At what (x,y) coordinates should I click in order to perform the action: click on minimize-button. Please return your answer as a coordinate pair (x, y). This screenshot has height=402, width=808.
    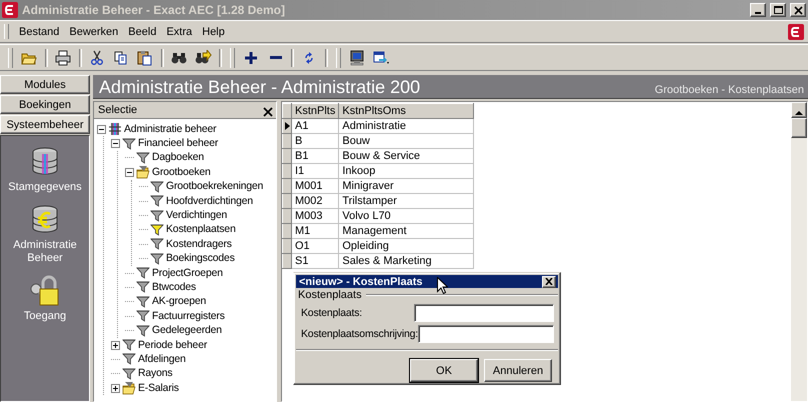
    Looking at the image, I should click on (758, 10).